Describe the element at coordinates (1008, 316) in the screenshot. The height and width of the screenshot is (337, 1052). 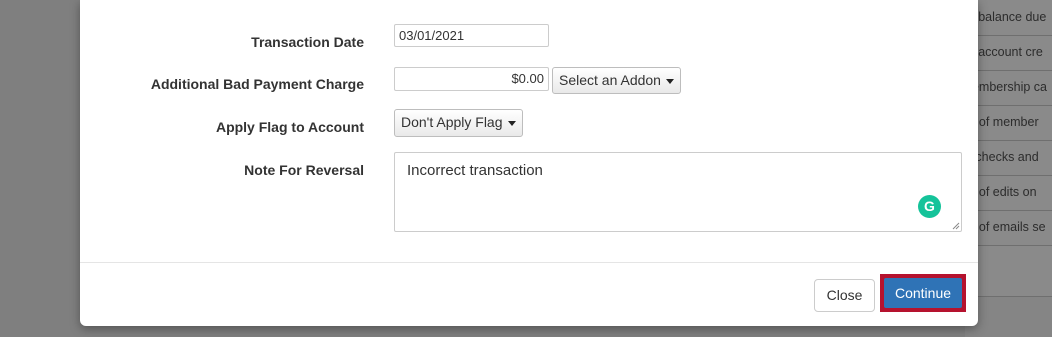
I see `background-footer` at that location.